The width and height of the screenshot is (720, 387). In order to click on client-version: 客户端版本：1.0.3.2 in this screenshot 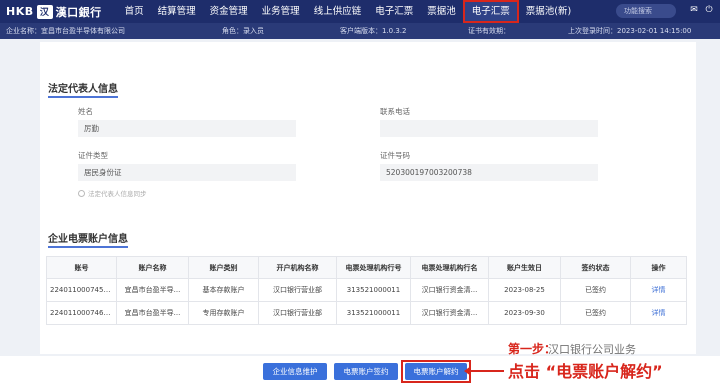, I will do `click(373, 31)`.